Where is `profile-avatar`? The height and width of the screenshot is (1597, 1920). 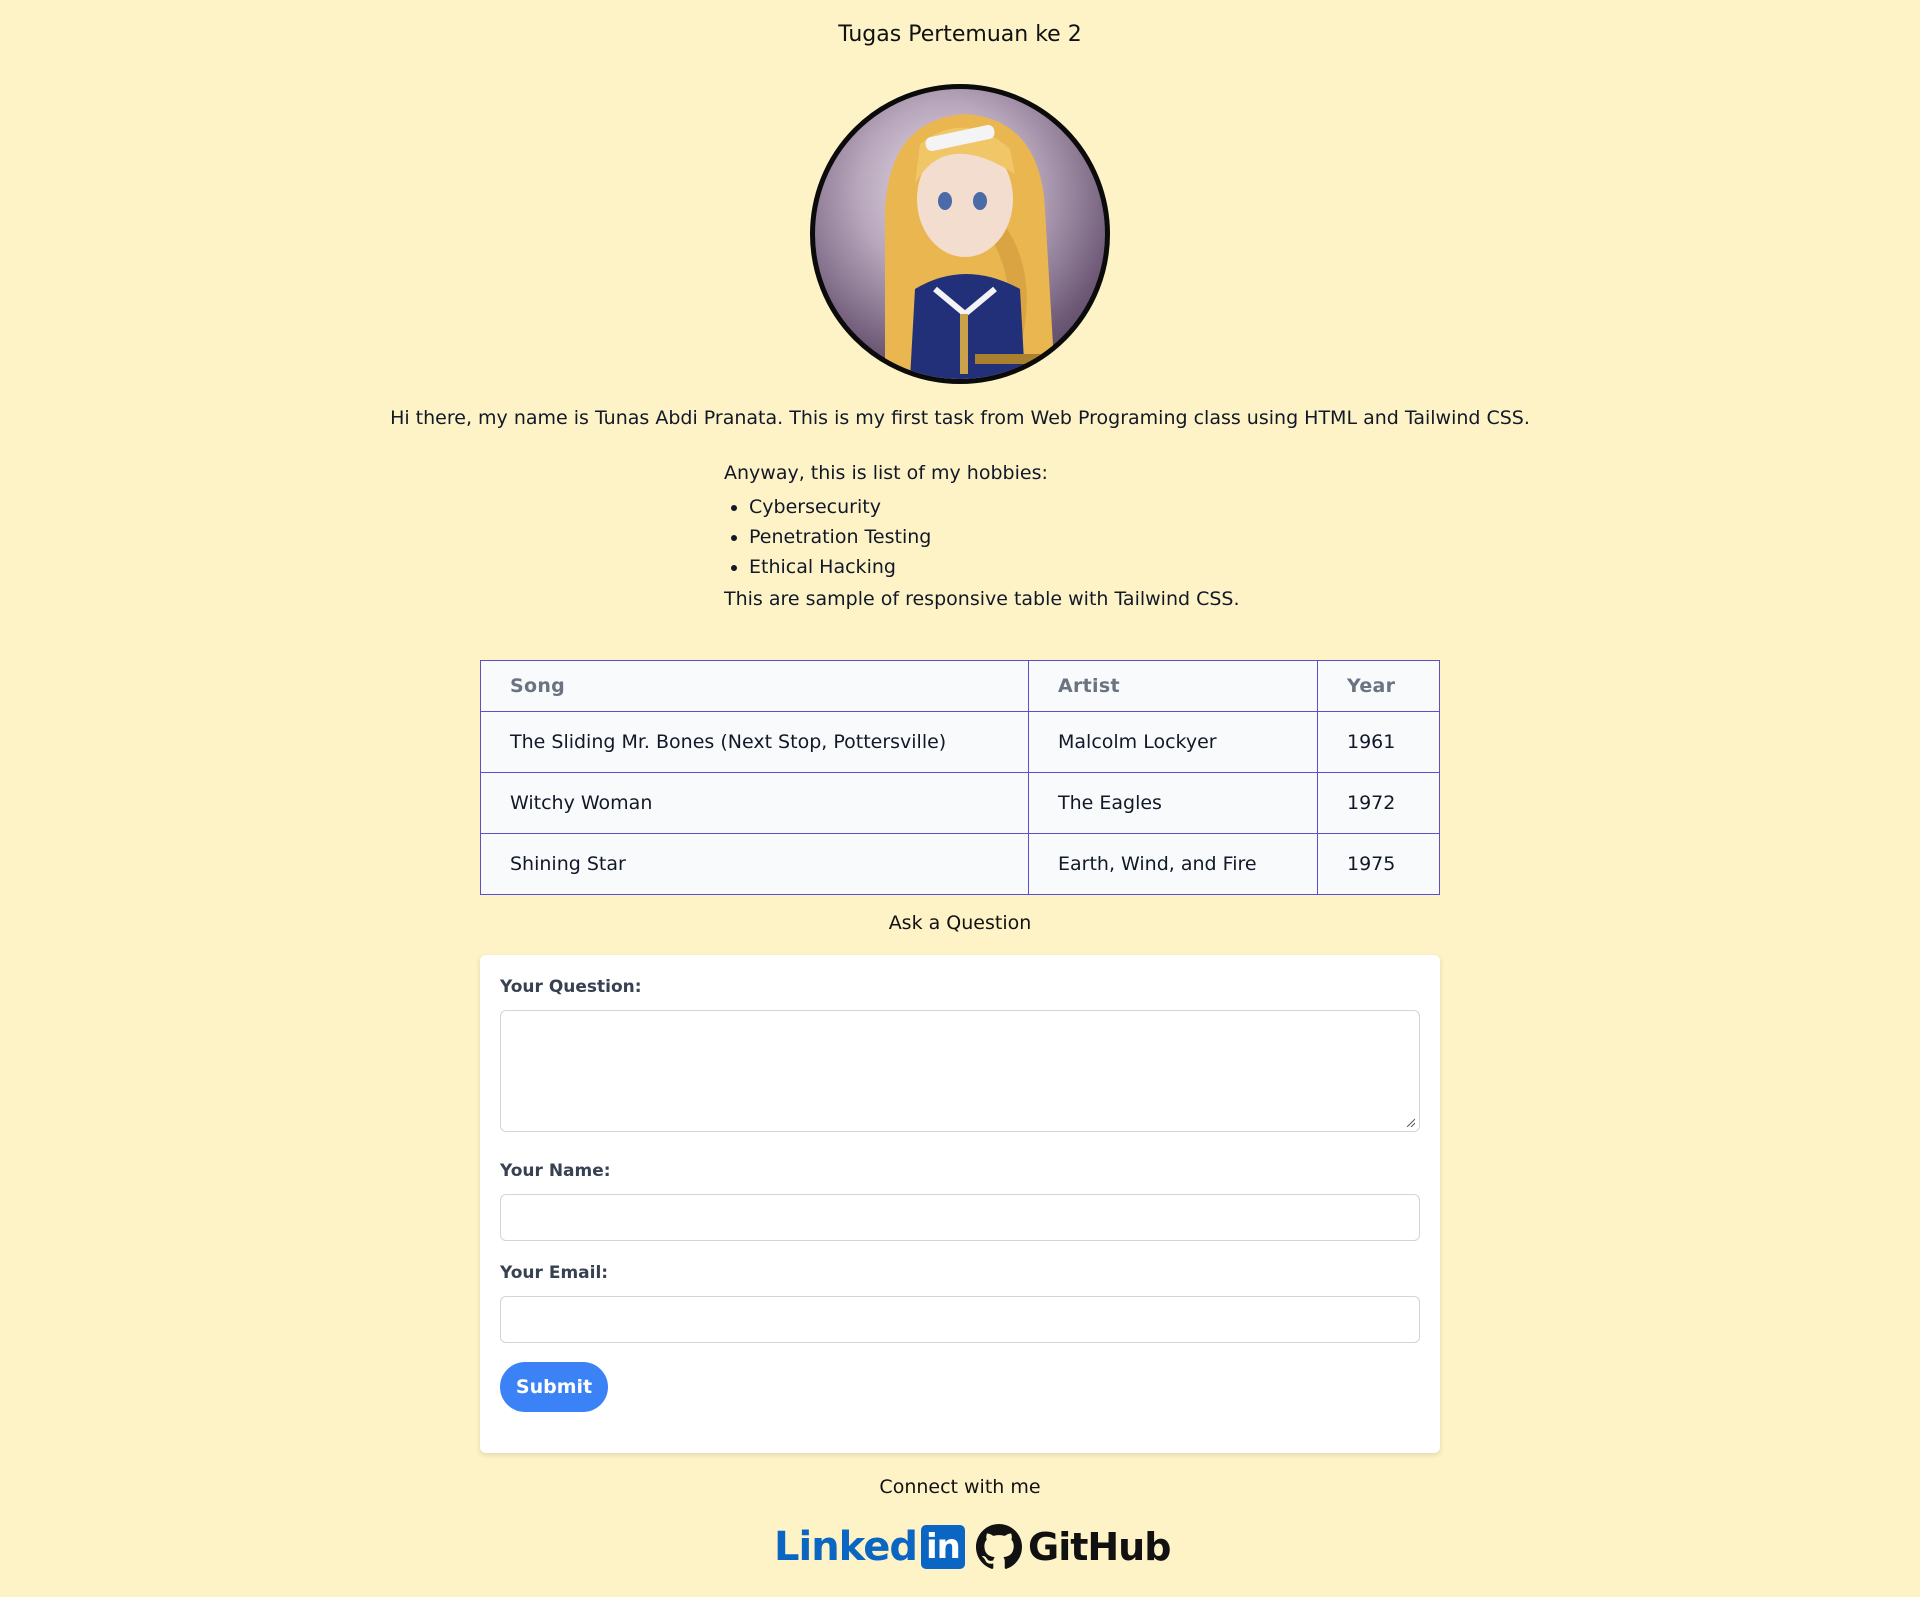 profile-avatar is located at coordinates (960, 234).